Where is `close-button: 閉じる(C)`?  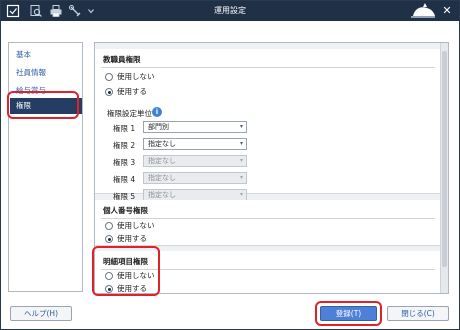
close-button: 閉じる(C) is located at coordinates (418, 313).